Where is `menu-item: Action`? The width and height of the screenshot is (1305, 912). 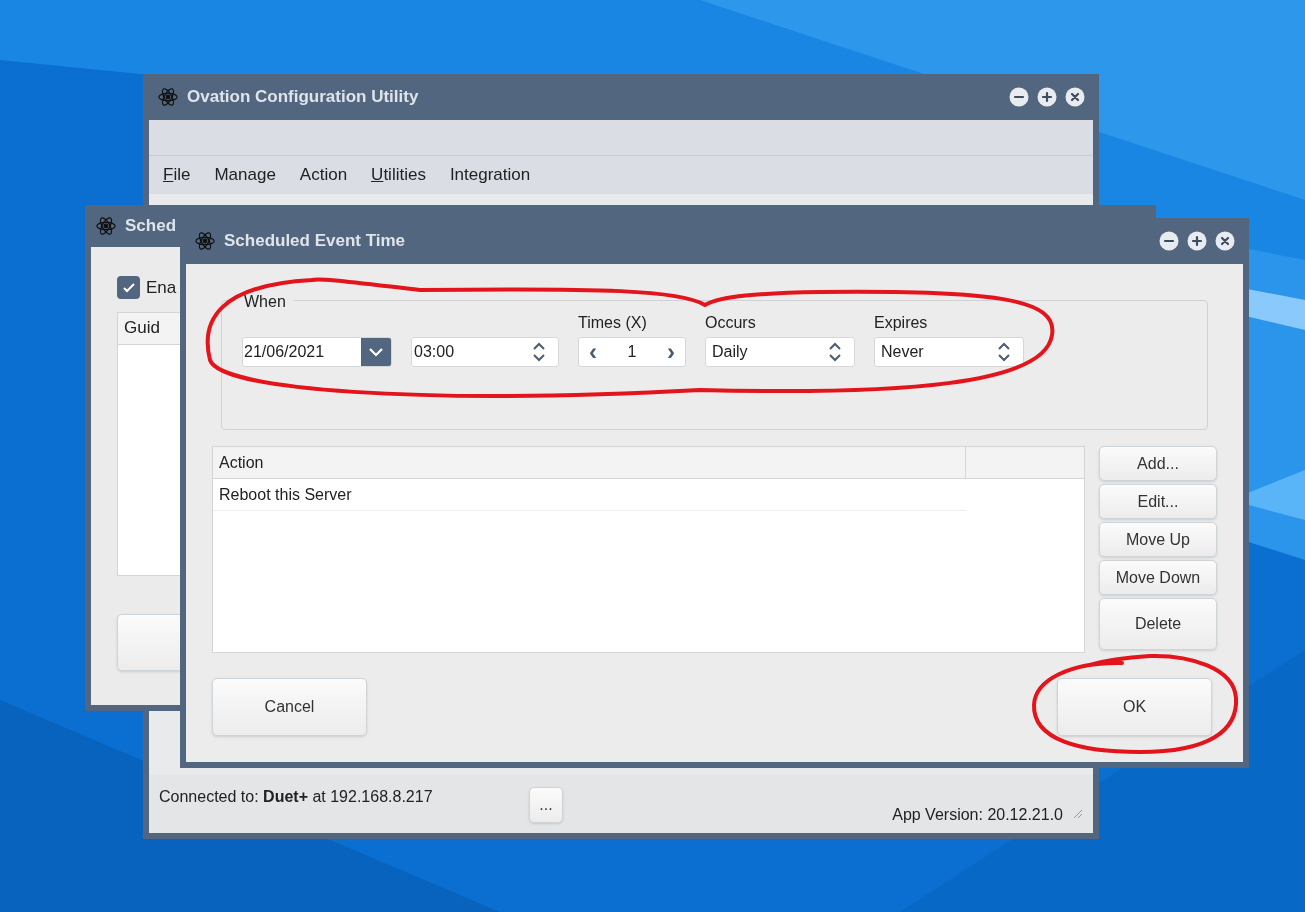 menu-item: Action is located at coordinates (323, 175).